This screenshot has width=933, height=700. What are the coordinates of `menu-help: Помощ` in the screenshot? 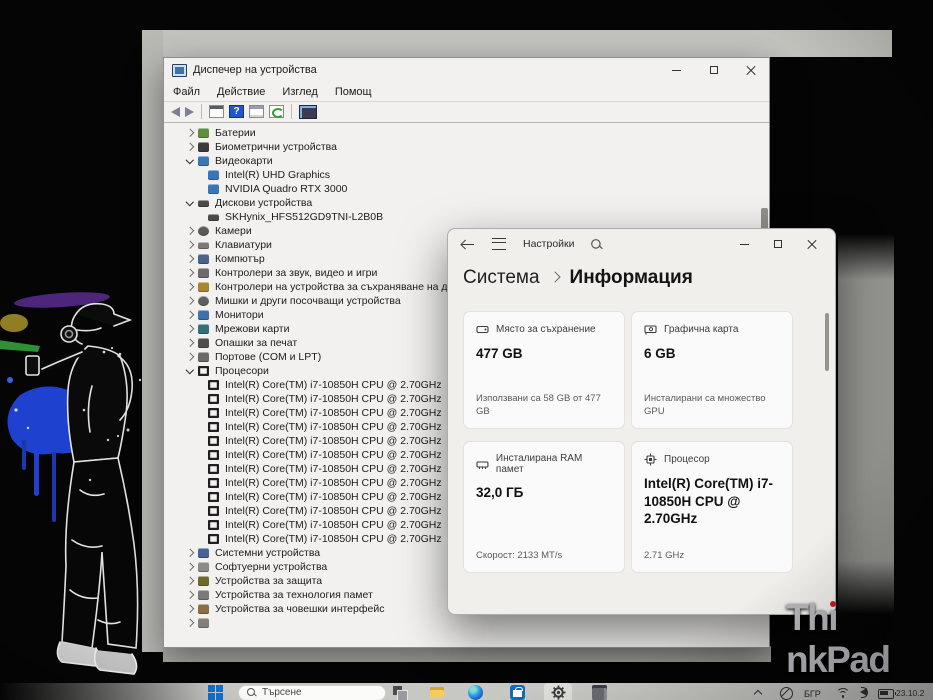 It's located at (353, 92).